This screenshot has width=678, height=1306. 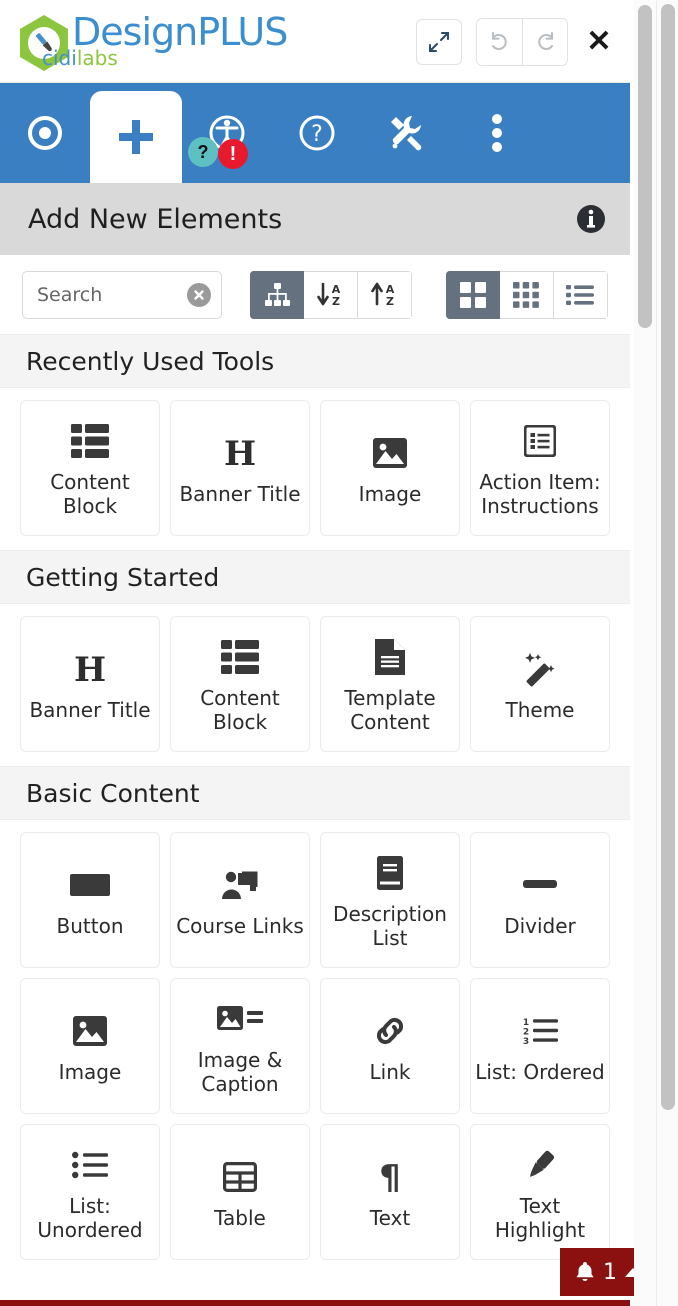 I want to click on tool-card-label: Banner Title, so click(x=240, y=494).